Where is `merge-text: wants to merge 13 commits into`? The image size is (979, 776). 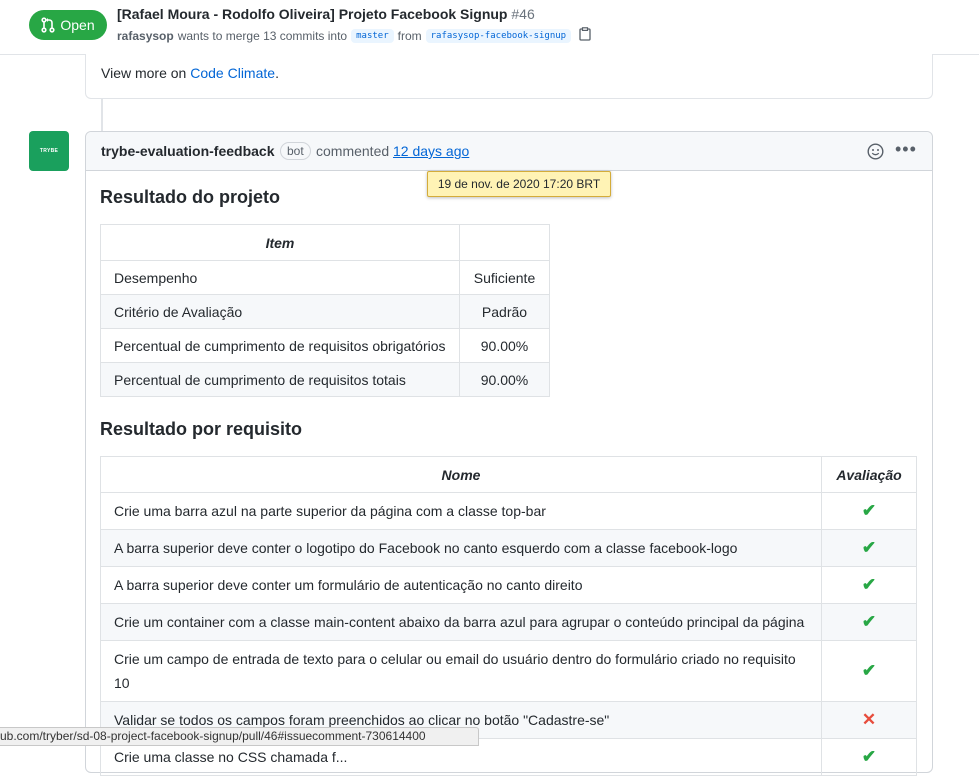
merge-text: wants to merge 13 commits into is located at coordinates (262, 35).